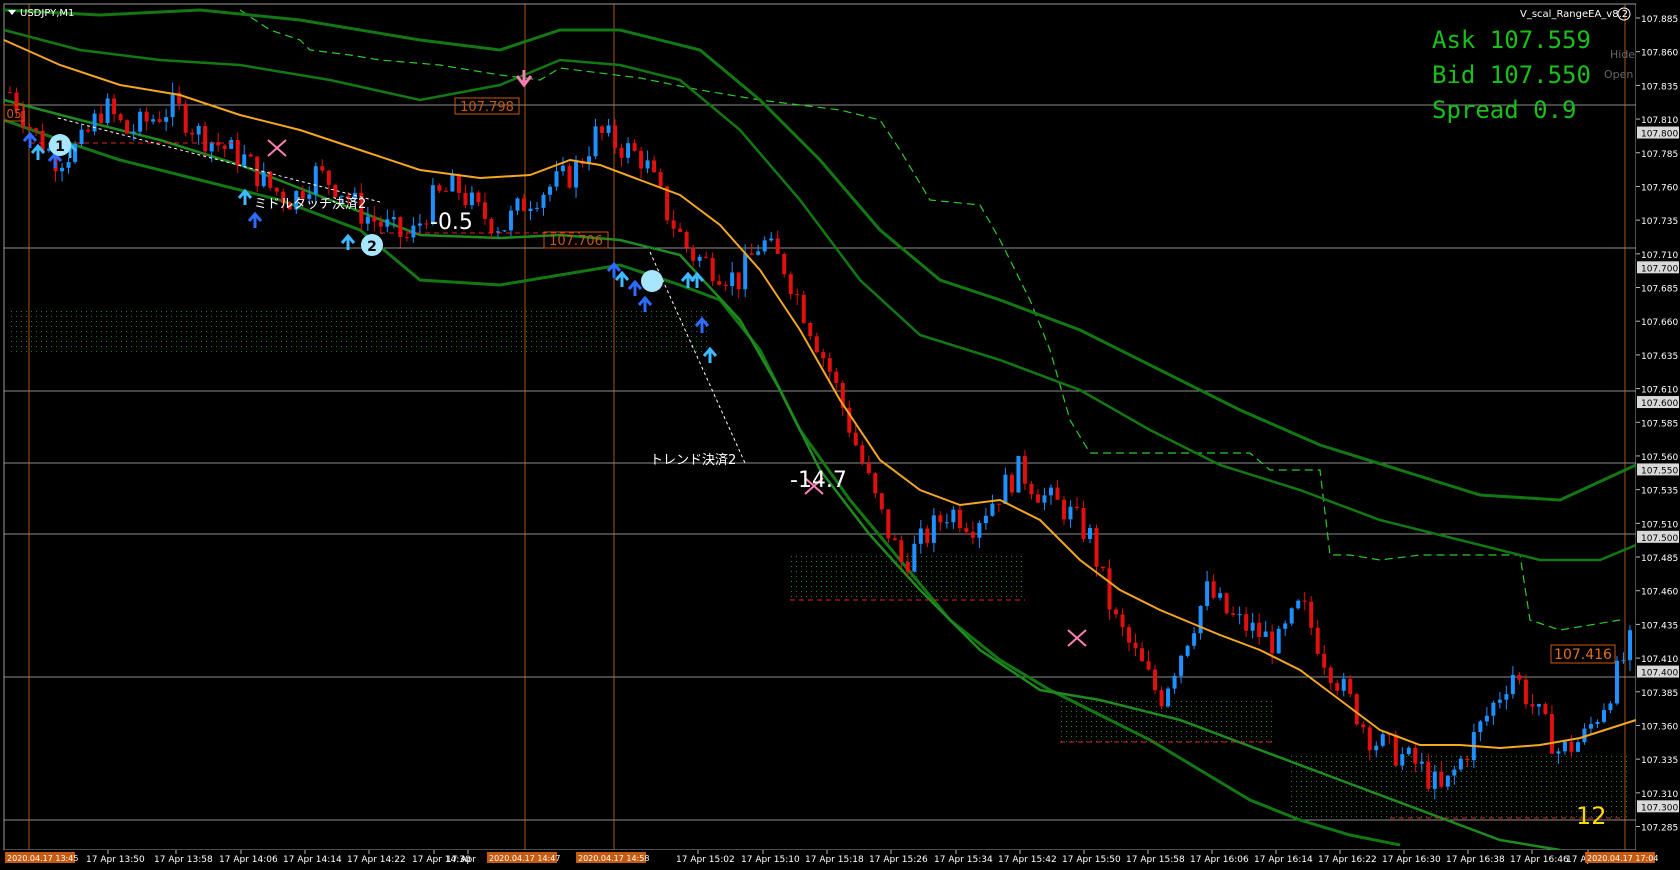 The height and width of the screenshot is (870, 1680). Describe the element at coordinates (1659, 626) in the screenshot. I see `price-tick: 107.435` at that location.